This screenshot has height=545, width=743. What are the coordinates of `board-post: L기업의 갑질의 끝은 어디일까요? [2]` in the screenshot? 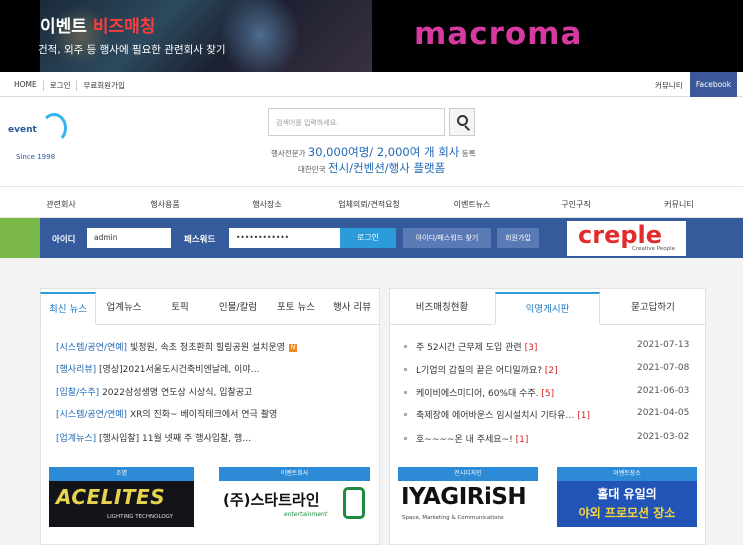 It's located at (487, 369).